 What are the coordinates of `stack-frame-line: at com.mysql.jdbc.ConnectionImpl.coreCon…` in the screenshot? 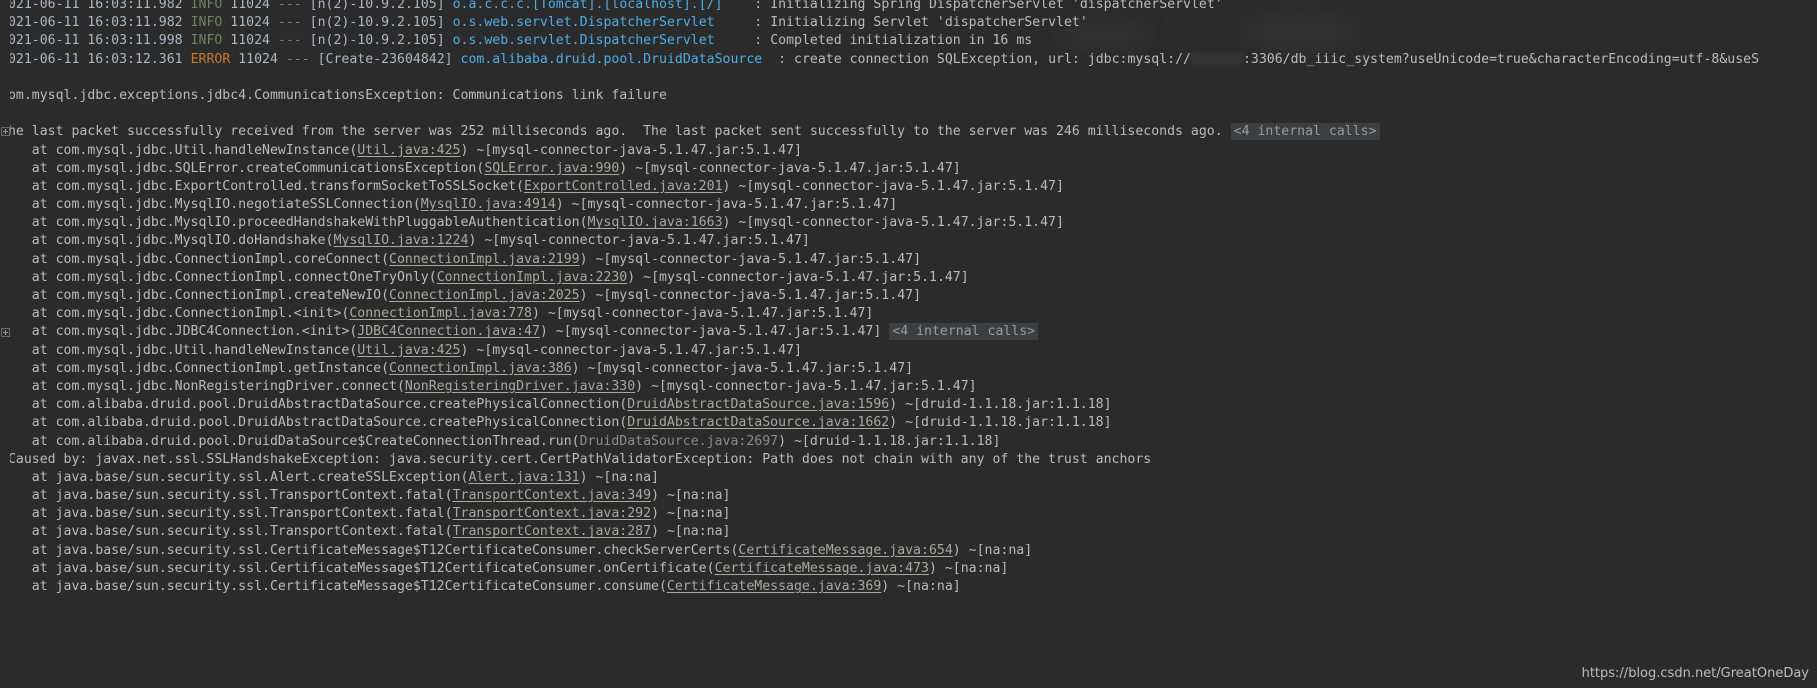 It's located at (908, 260).